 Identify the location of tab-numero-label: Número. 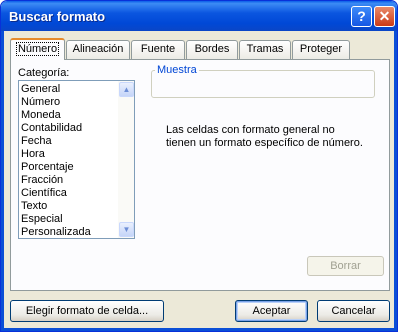
(37, 49).